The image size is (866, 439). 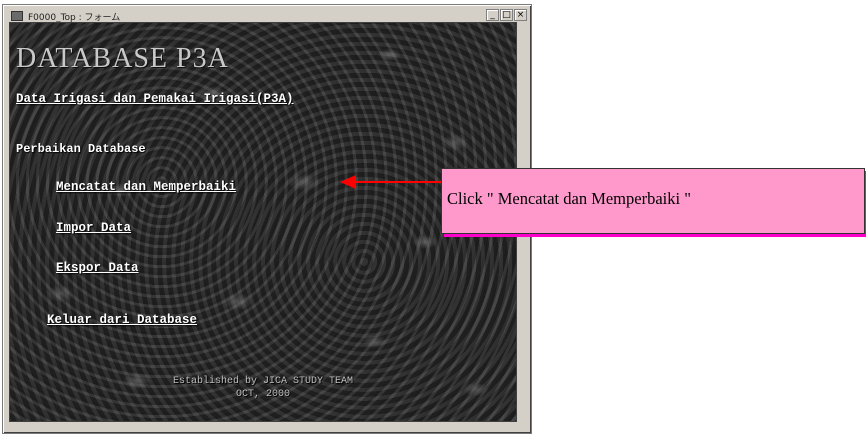 What do you see at coordinates (93, 228) in the screenshot?
I see `impor-data-link: Impor Data` at bounding box center [93, 228].